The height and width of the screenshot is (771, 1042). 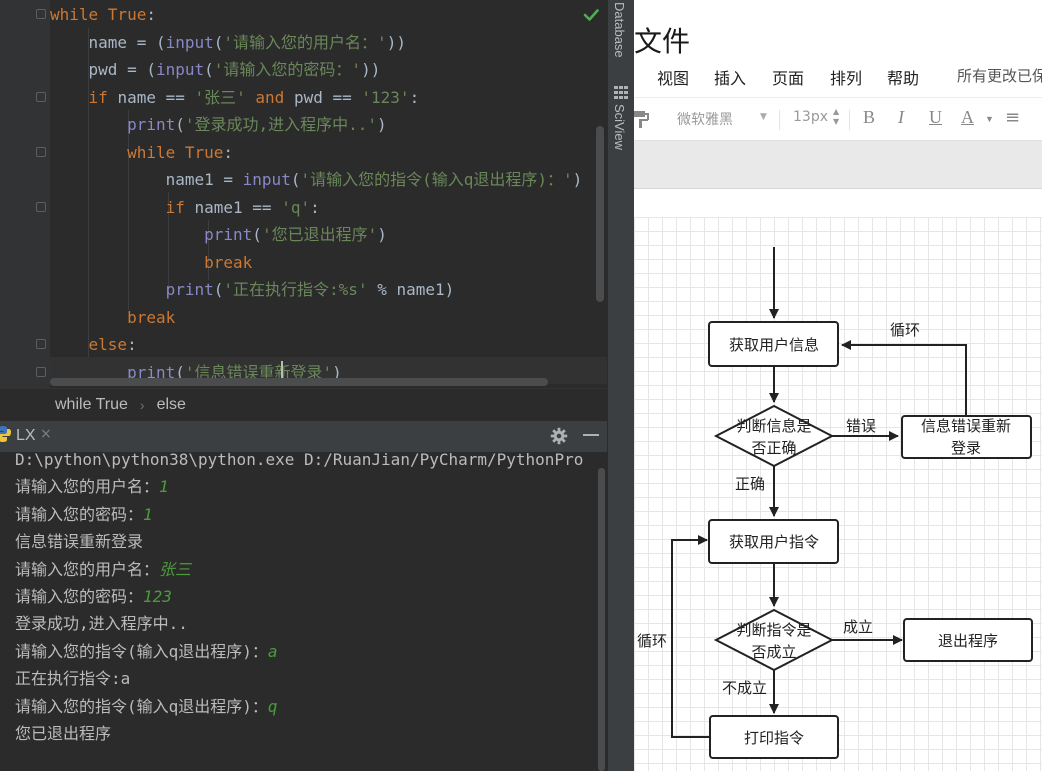 I want to click on underline-button: U, so click(x=935, y=117).